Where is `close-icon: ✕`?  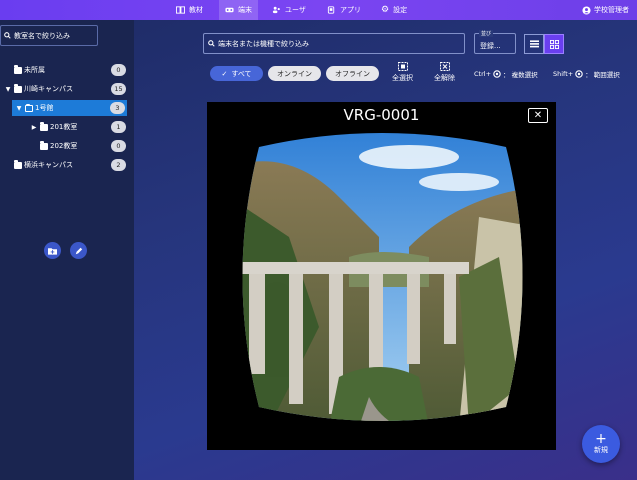
close-icon: ✕ is located at coordinates (538, 115).